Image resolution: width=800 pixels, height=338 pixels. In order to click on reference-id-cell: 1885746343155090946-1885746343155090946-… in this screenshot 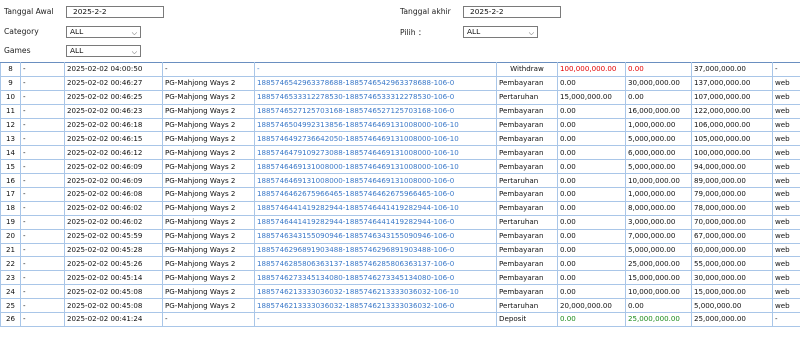, I will do `click(375, 236)`.